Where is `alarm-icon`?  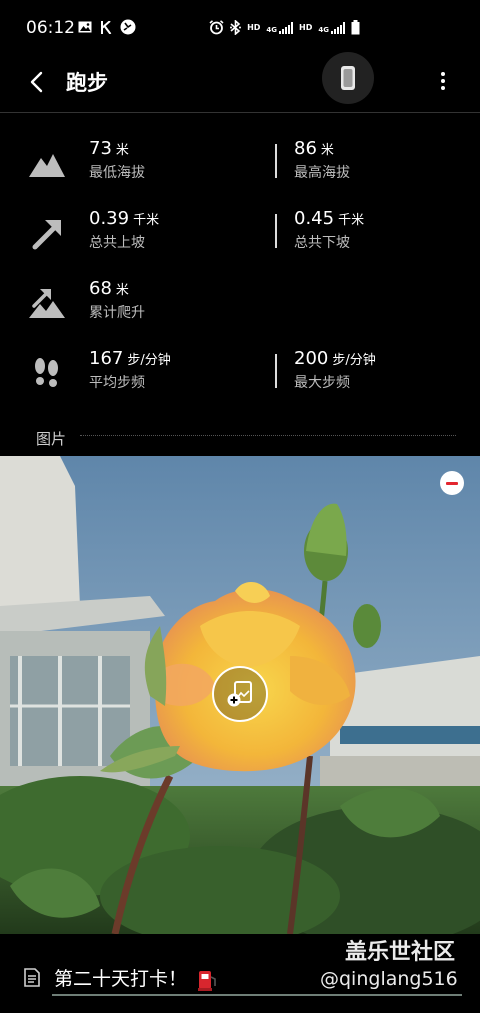
alarm-icon is located at coordinates (216, 27).